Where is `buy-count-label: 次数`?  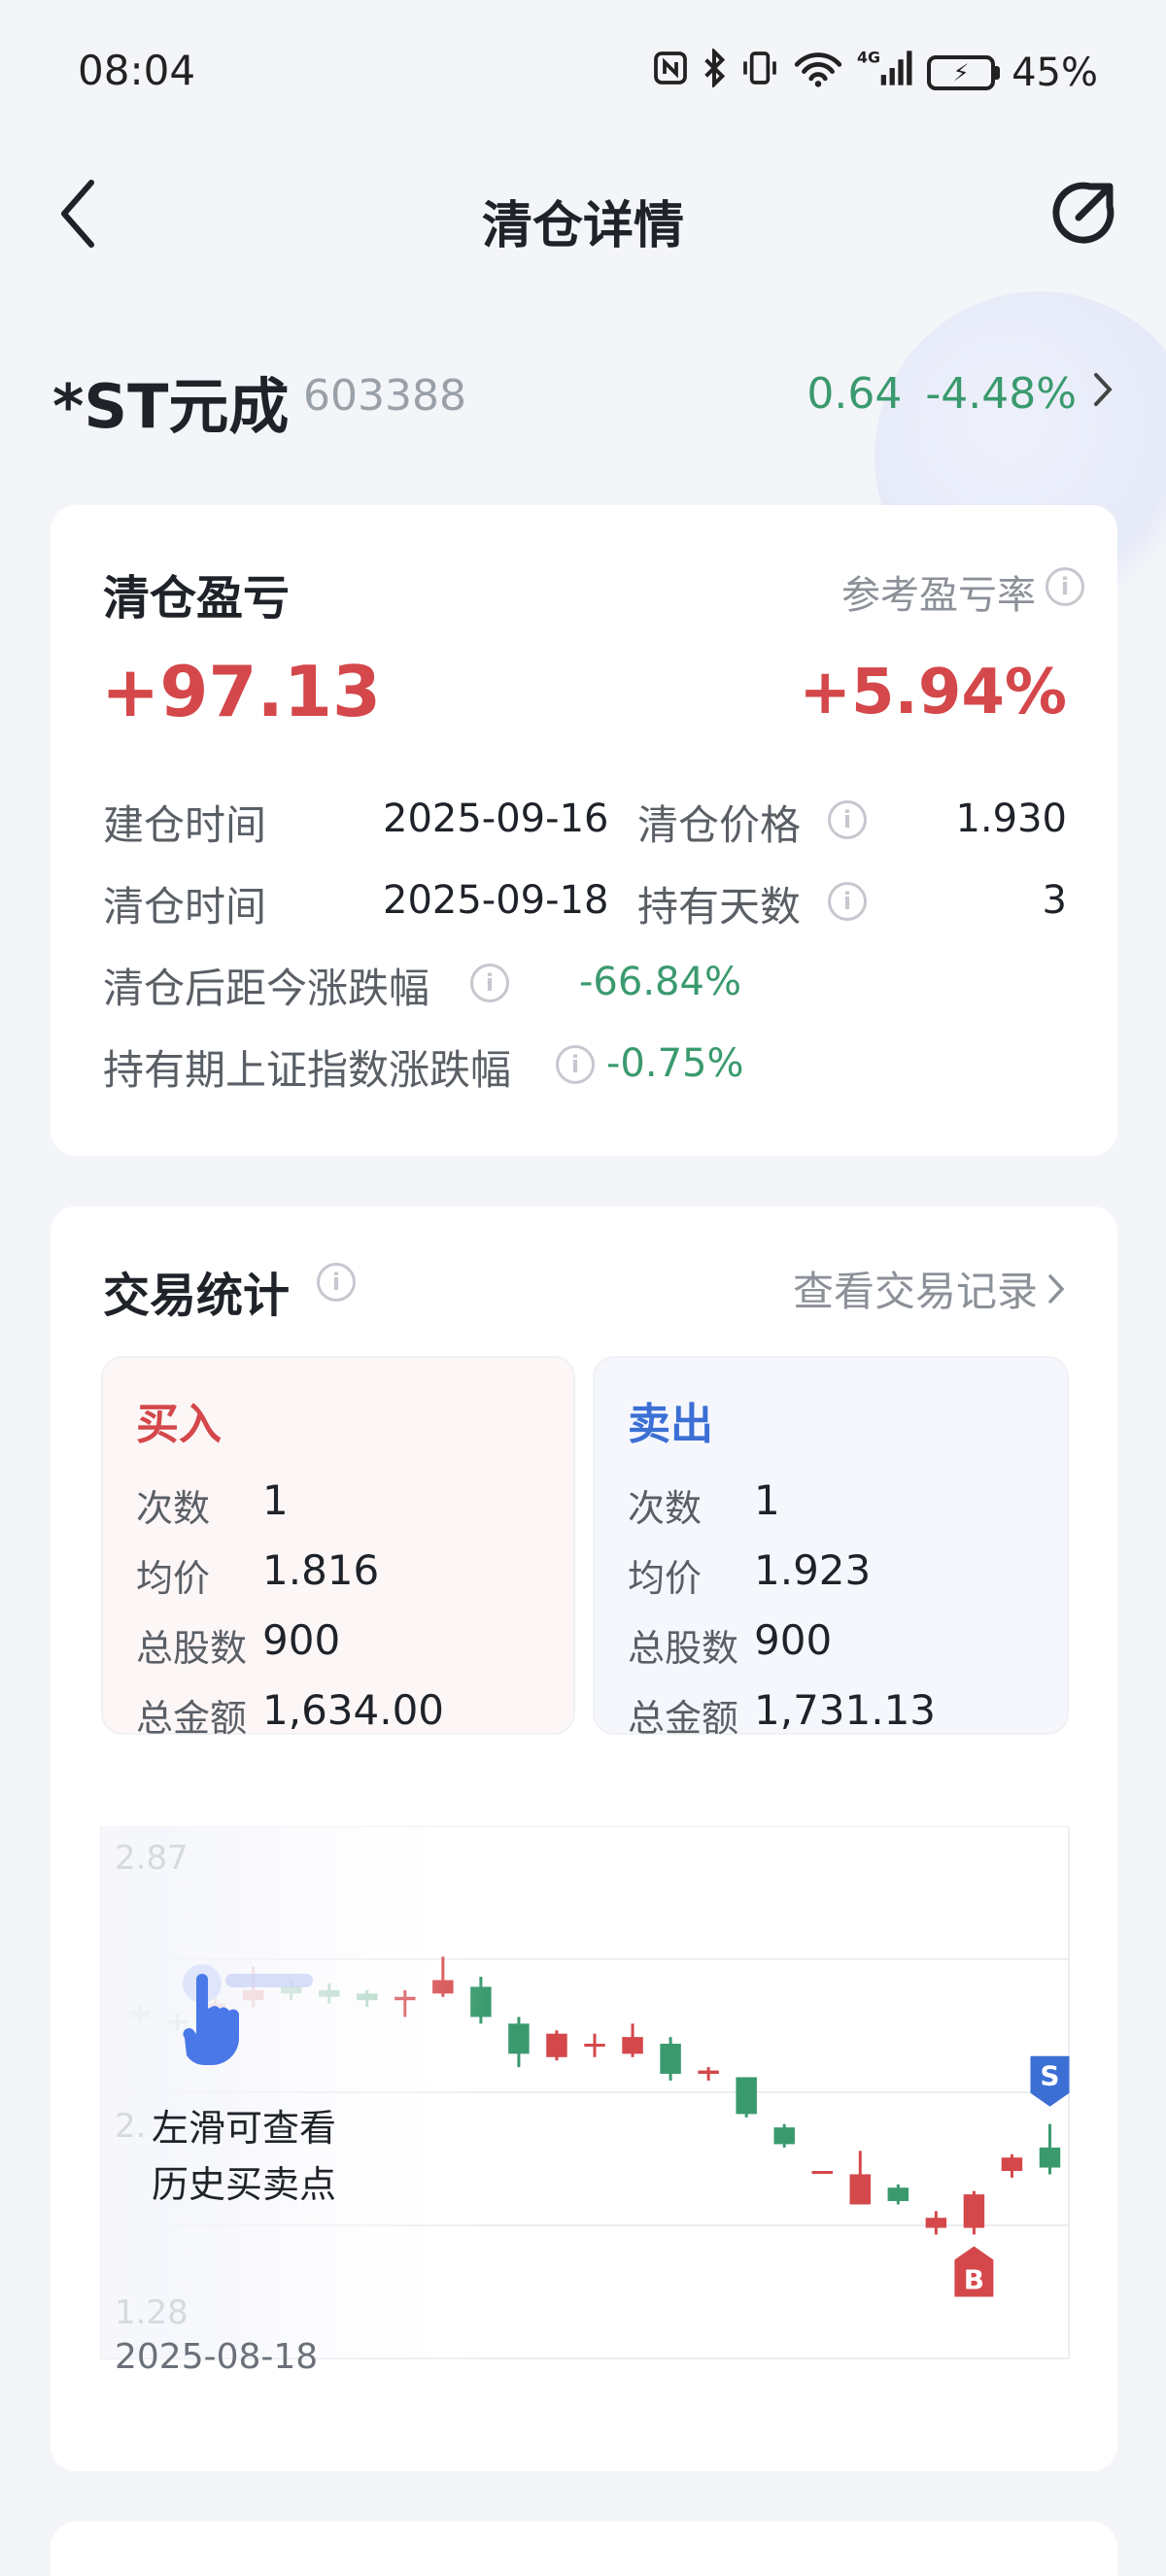
buy-count-label: 次数 is located at coordinates (173, 1508).